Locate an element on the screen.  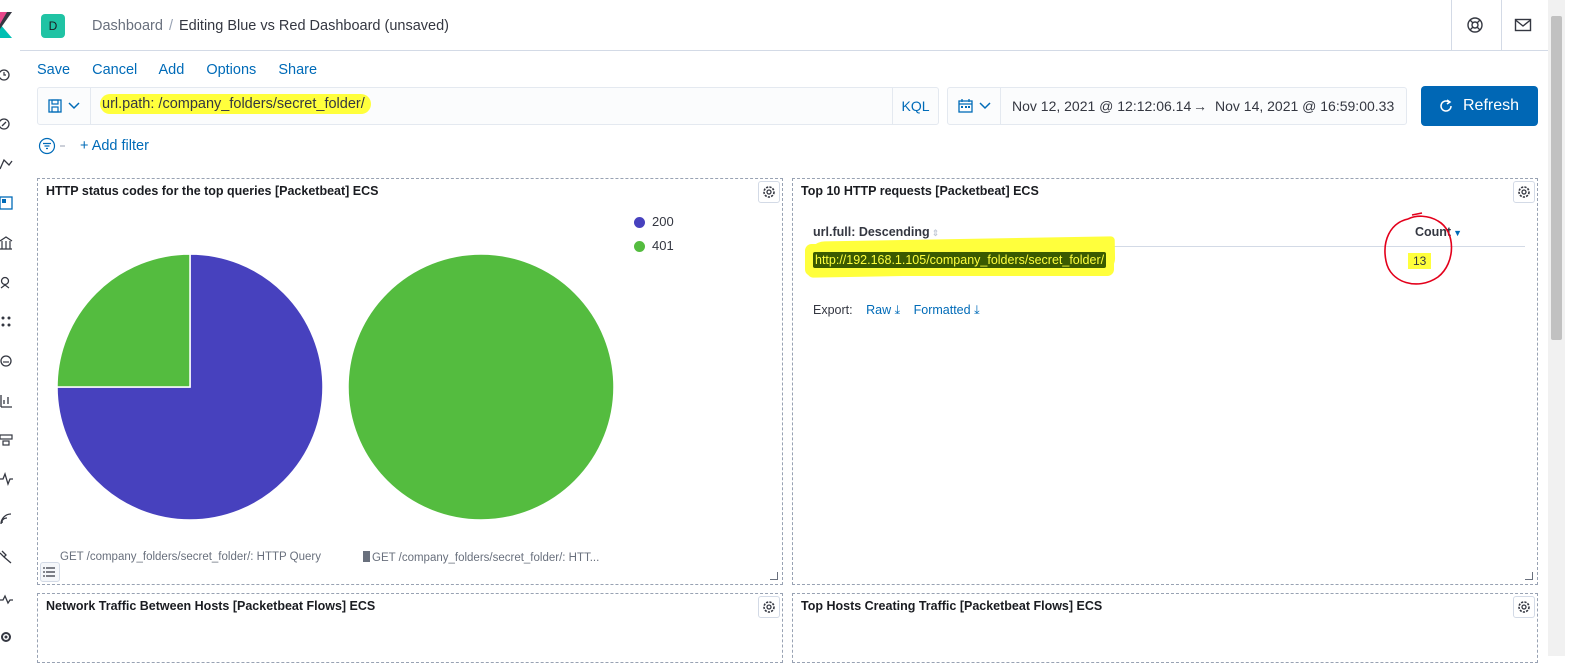
sort-icon: ⇕ is located at coordinates (935, 233).